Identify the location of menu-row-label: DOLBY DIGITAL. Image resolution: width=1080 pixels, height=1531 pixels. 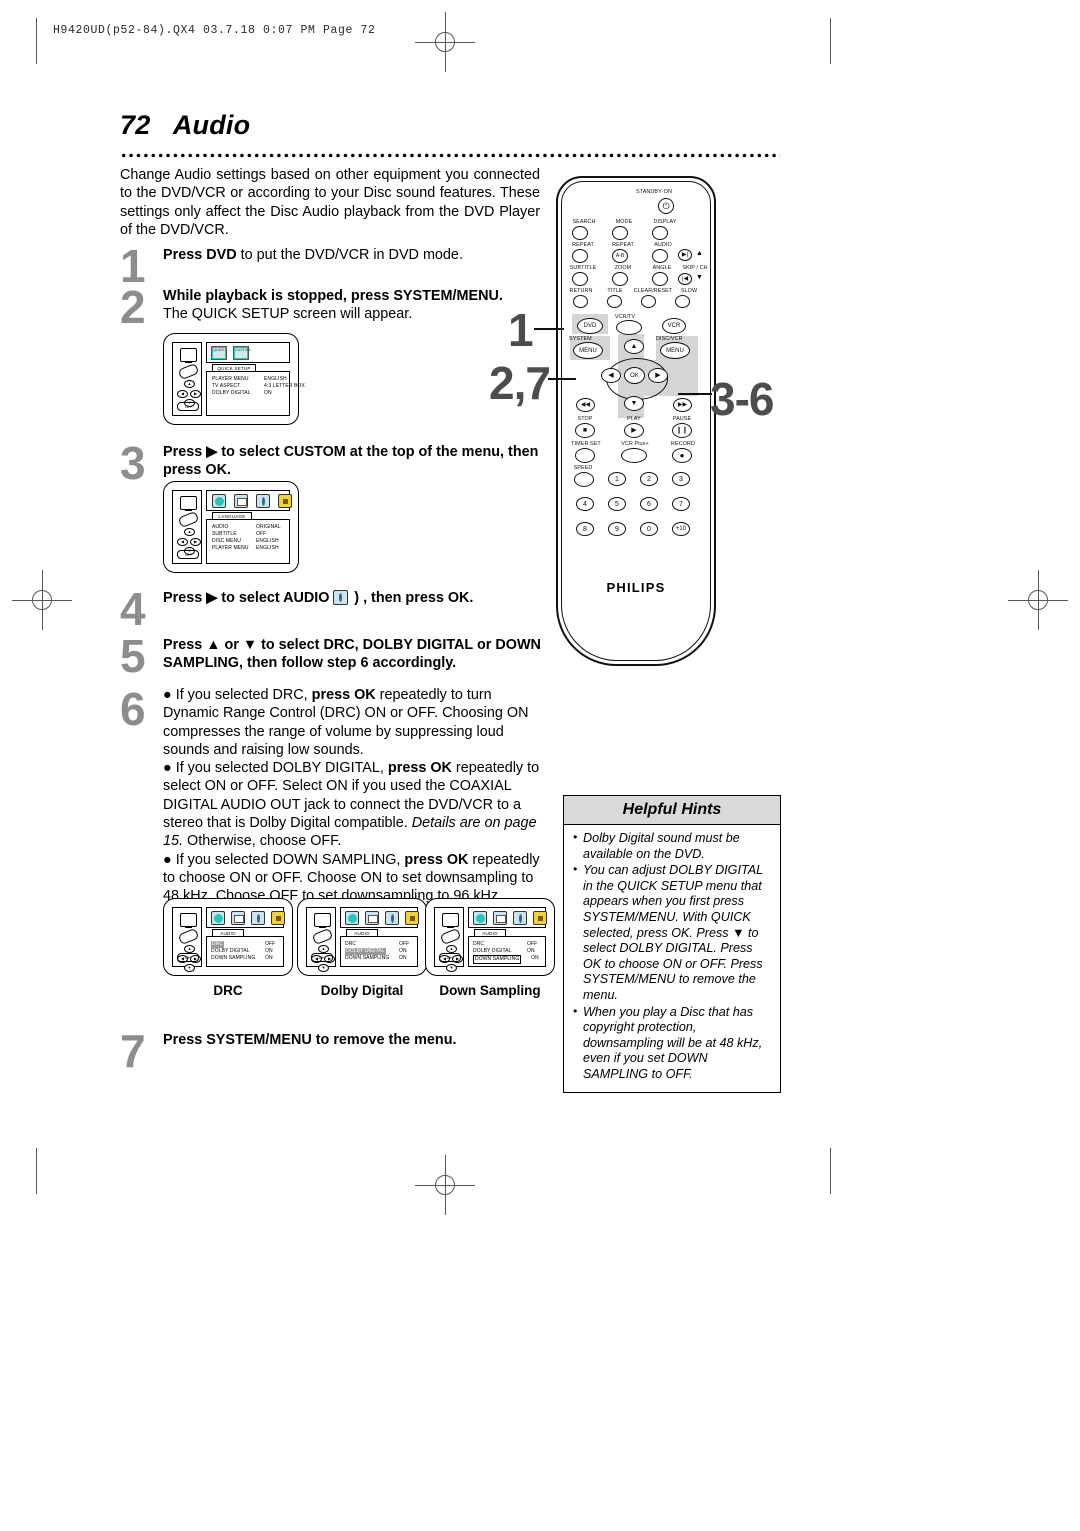
(231, 393).